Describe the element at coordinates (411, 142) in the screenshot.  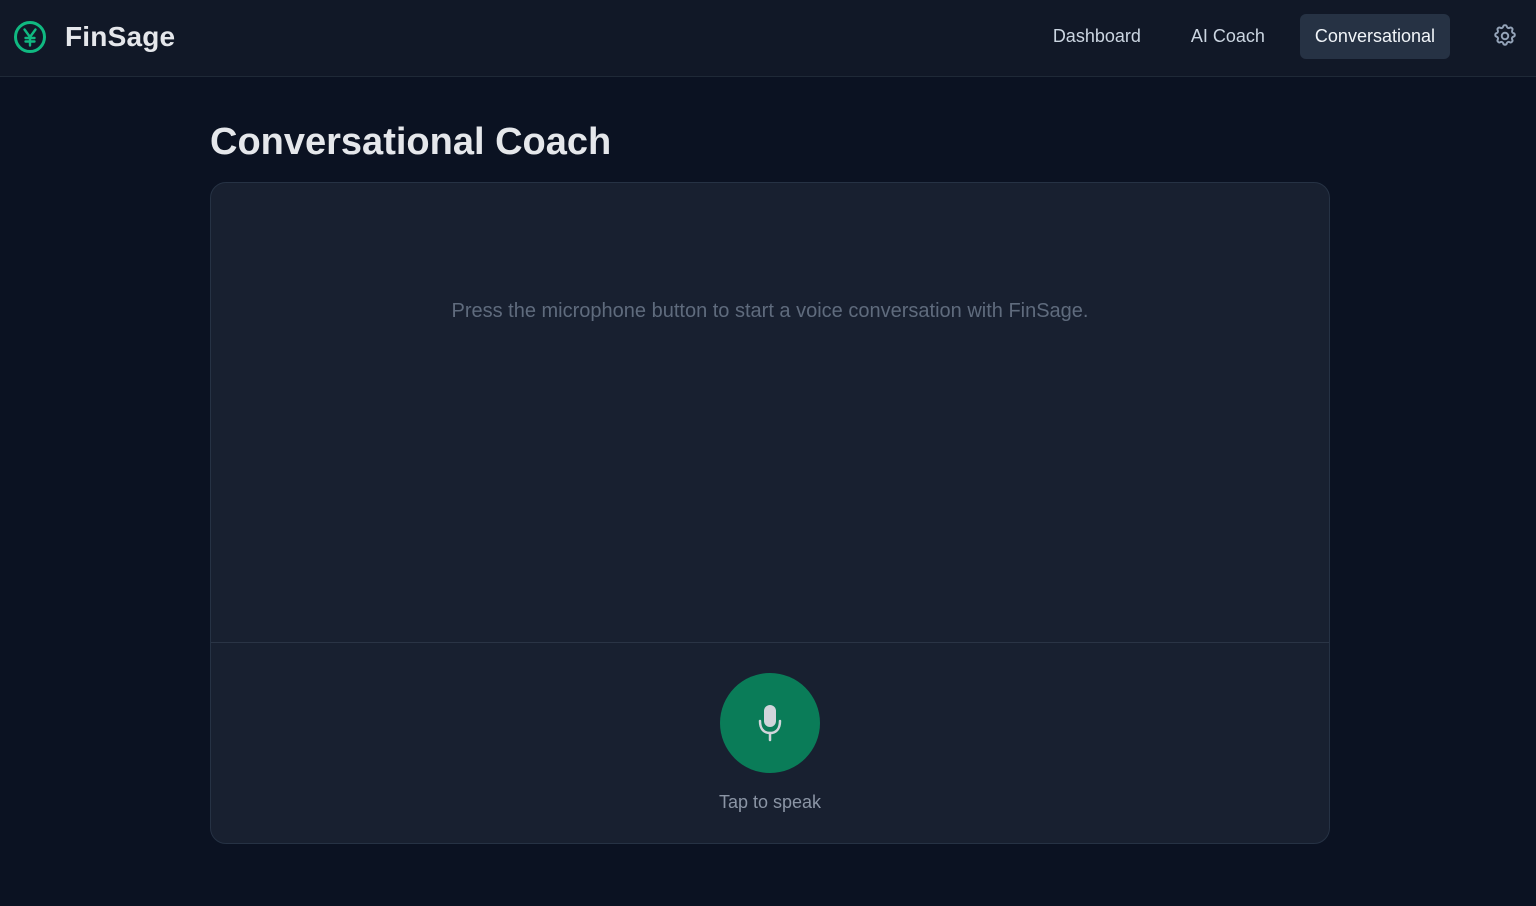
I see `page-title: Conversational Coach` at that location.